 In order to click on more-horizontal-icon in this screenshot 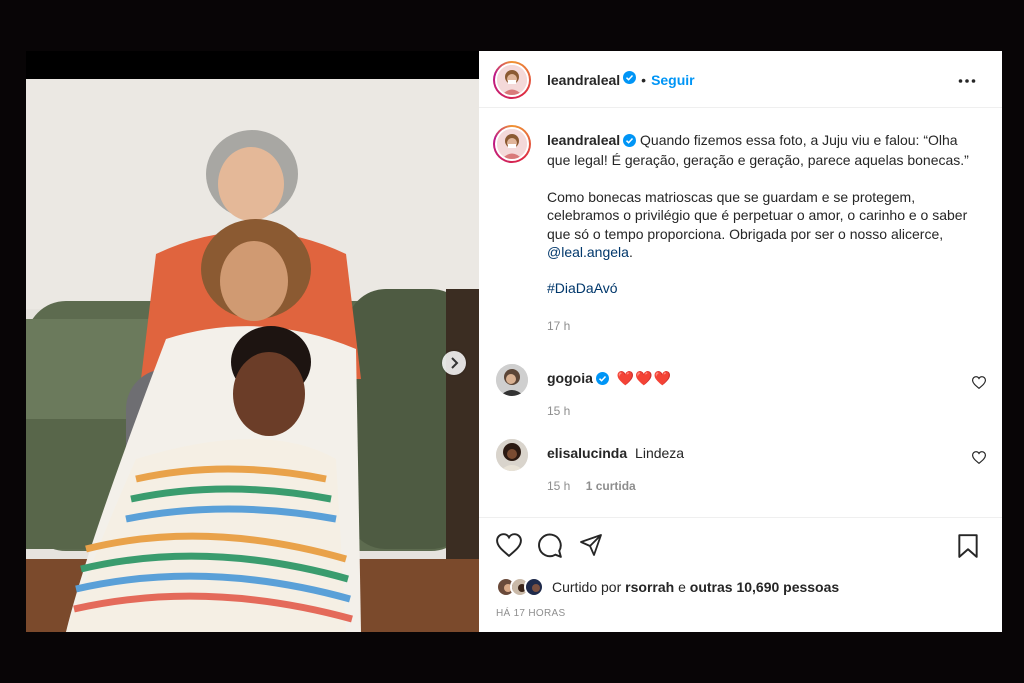, I will do `click(967, 81)`.